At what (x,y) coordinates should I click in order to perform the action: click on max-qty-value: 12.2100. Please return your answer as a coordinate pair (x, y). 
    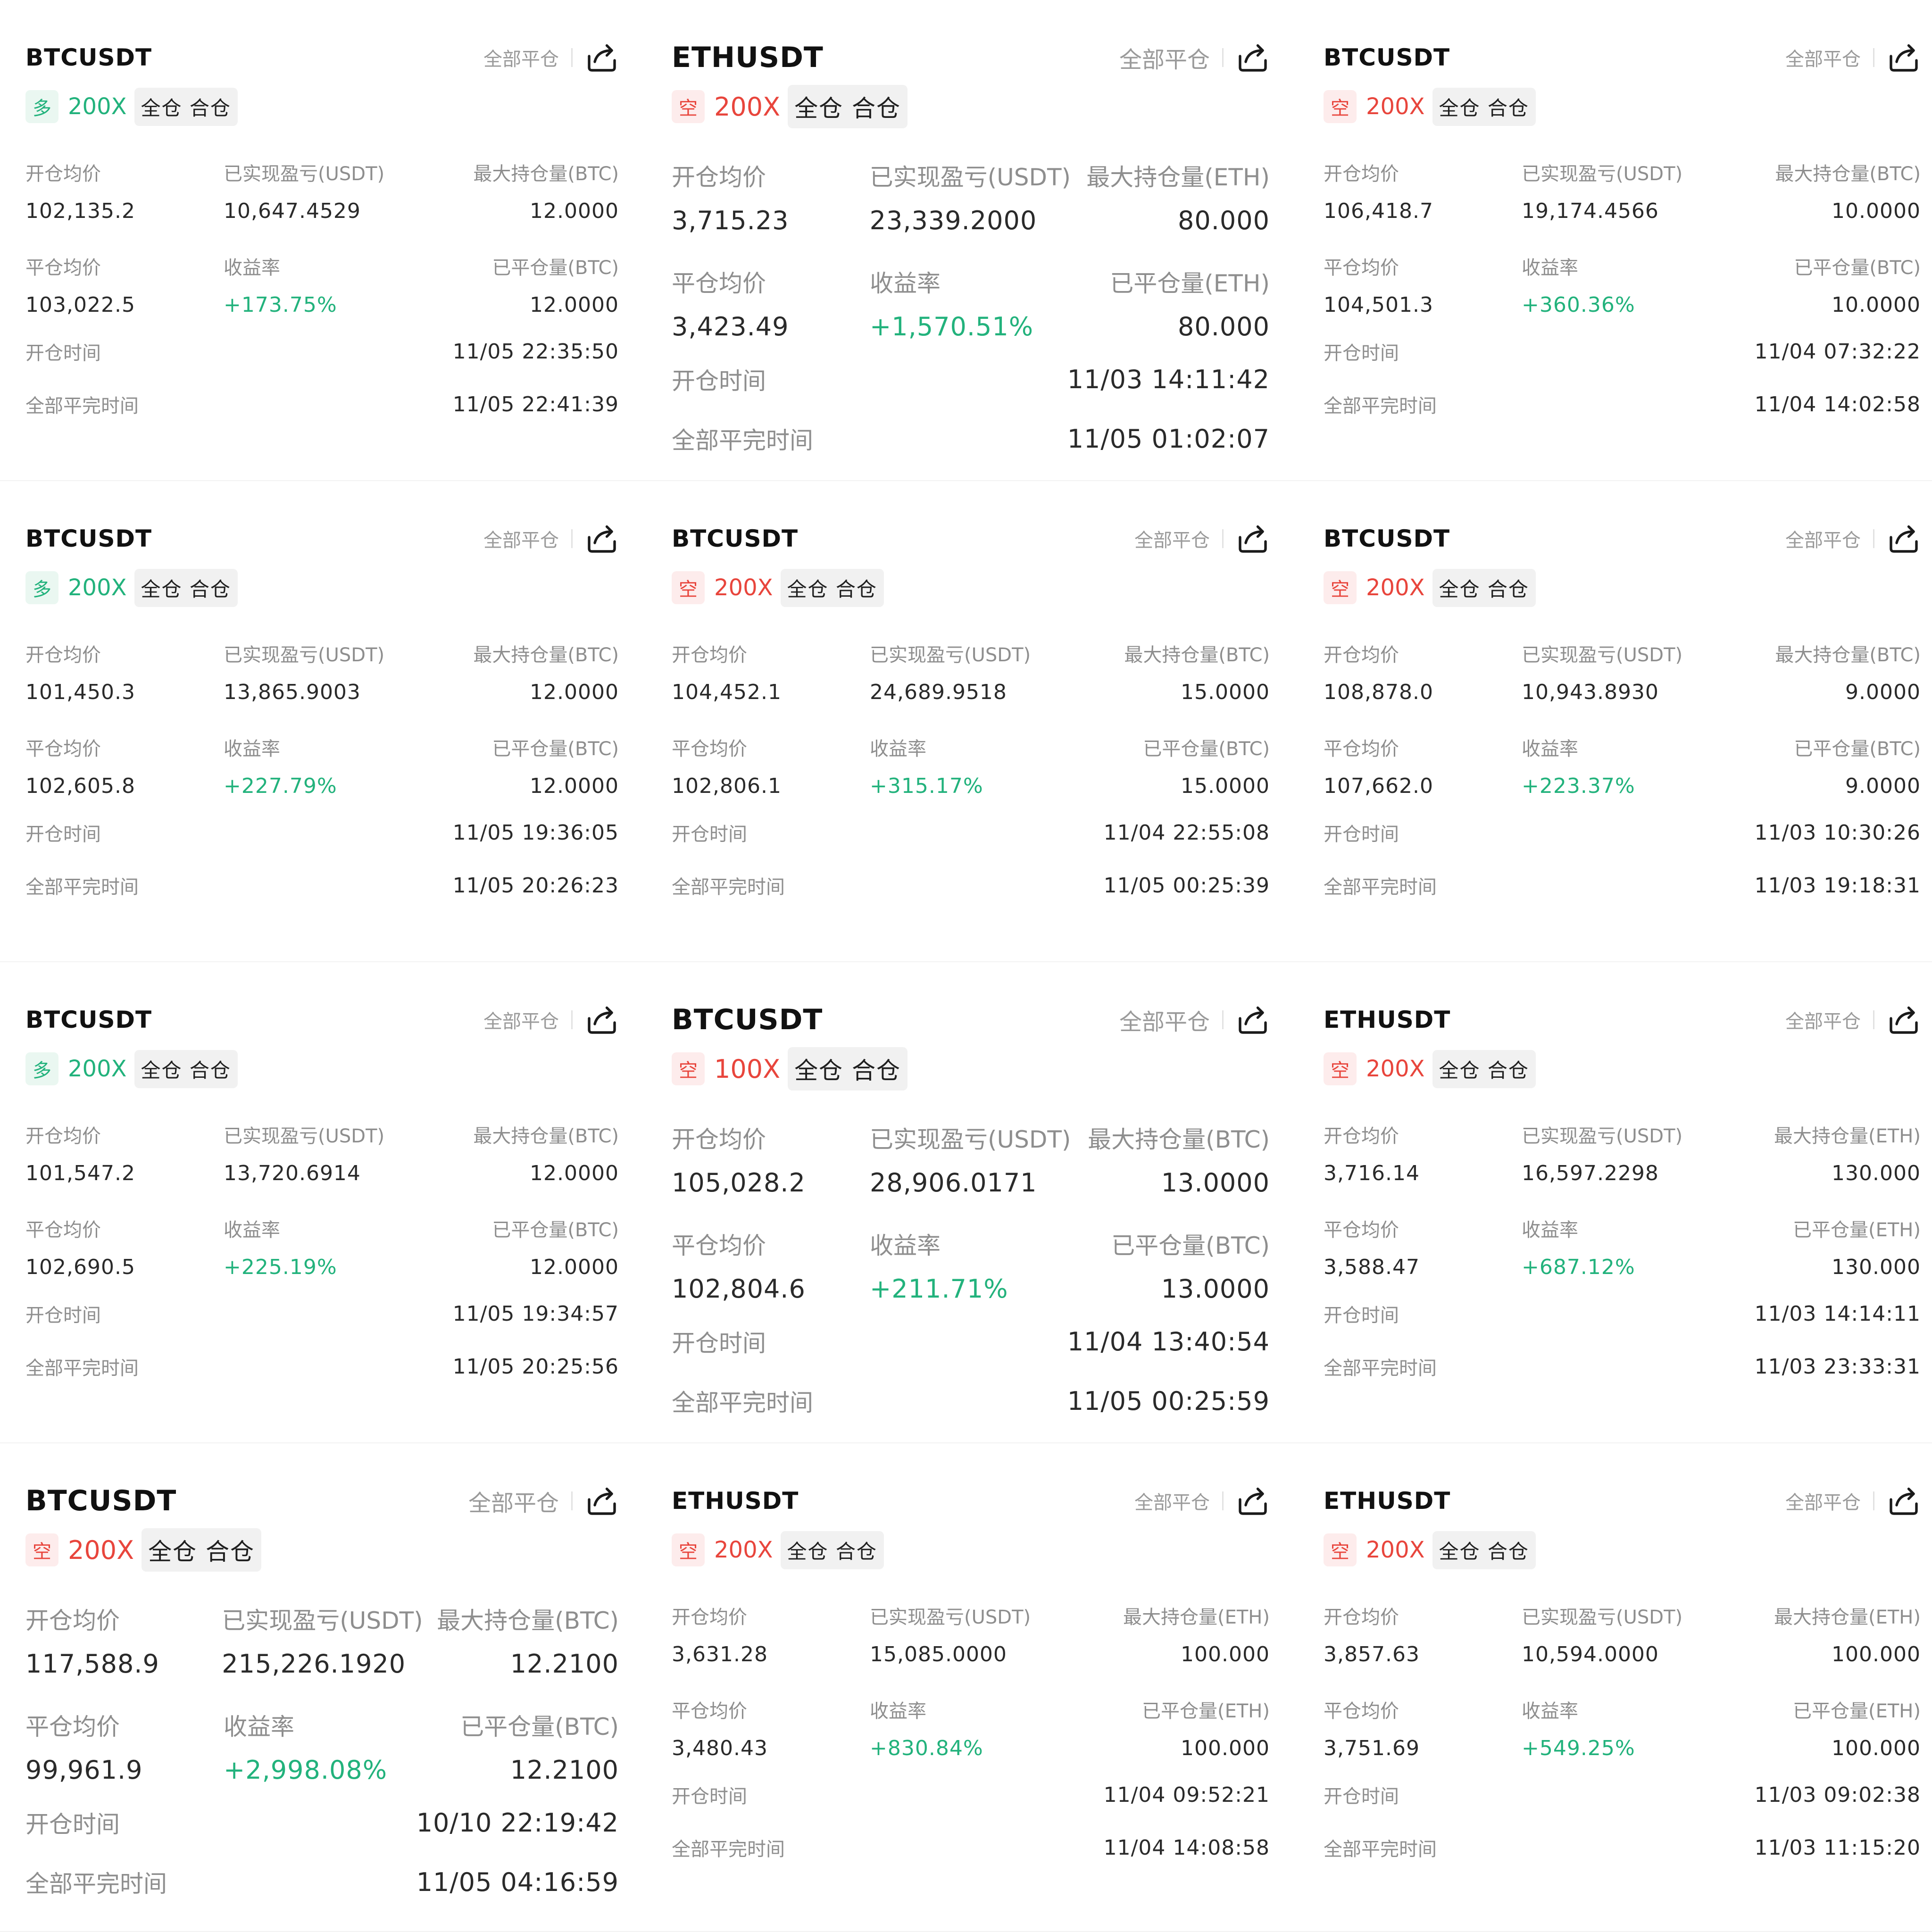
    Looking at the image, I should click on (564, 1664).